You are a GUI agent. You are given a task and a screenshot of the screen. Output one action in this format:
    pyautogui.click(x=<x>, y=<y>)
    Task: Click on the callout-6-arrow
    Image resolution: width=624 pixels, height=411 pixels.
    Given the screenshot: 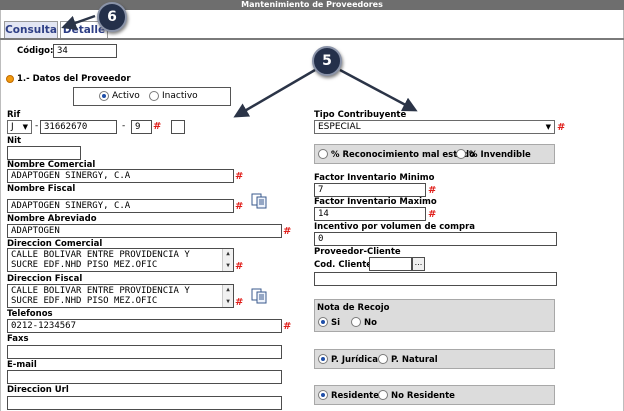 What is the action you would take?
    pyautogui.click(x=78, y=22)
    